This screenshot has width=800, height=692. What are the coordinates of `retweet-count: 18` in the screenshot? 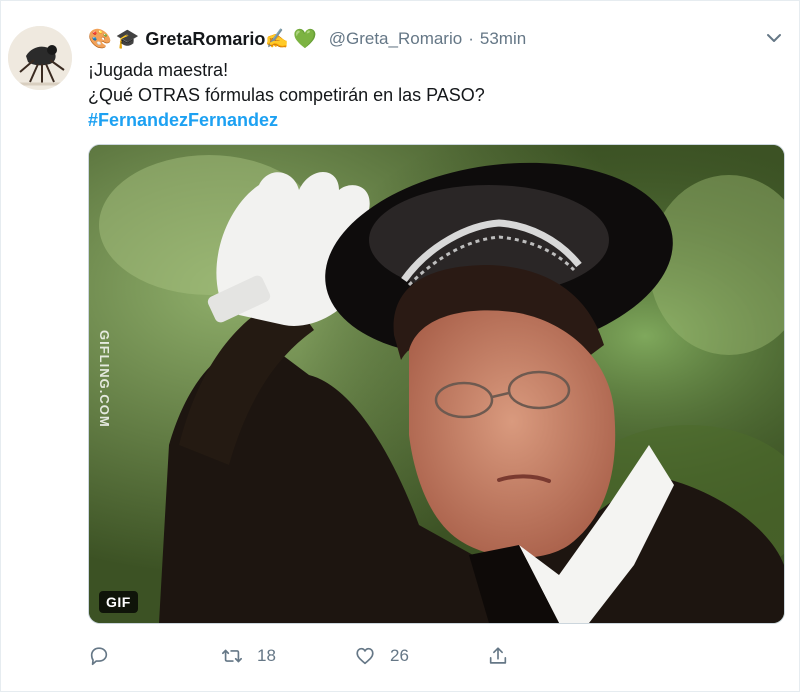 It's located at (266, 655).